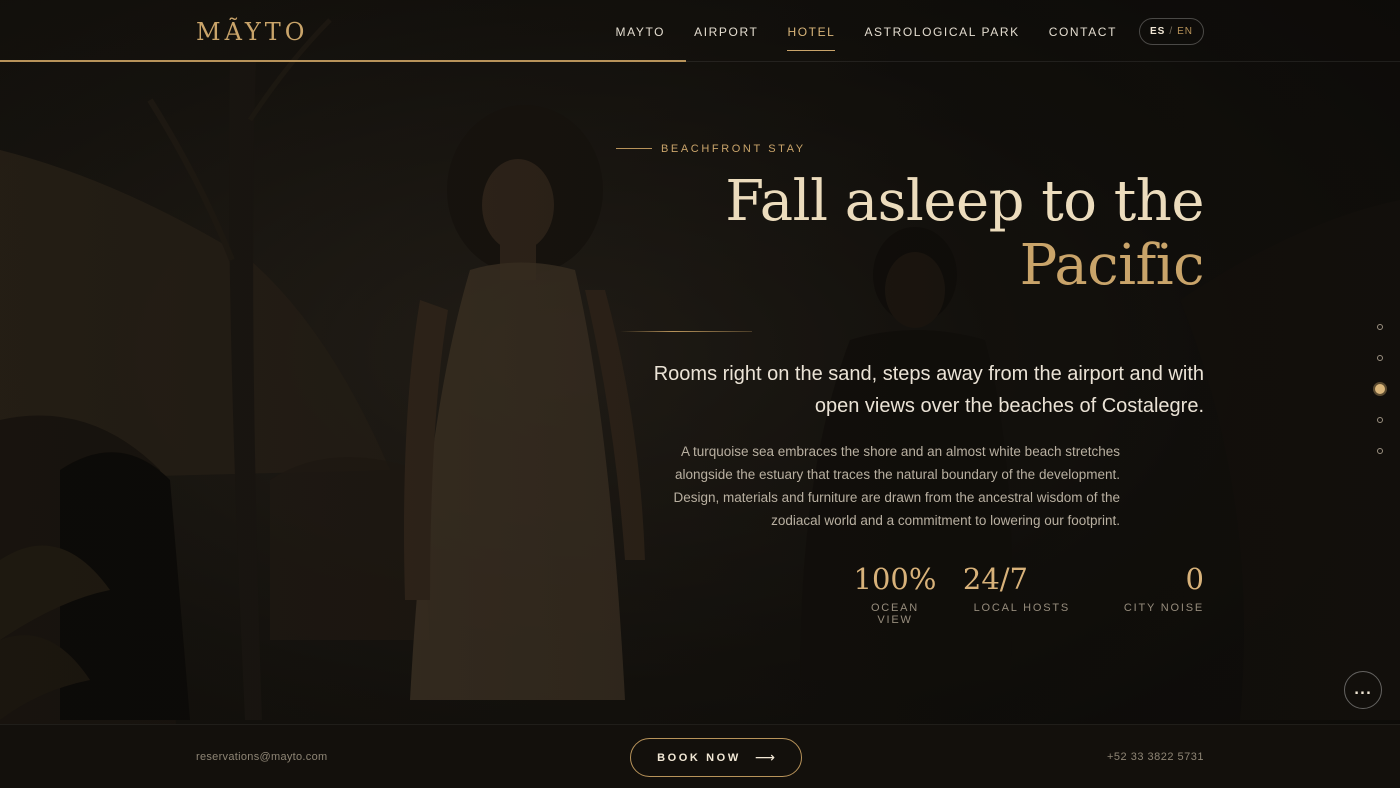 This screenshot has width=1400, height=788. Describe the element at coordinates (1194, 579) in the screenshot. I see `stat-value: 0` at that location.